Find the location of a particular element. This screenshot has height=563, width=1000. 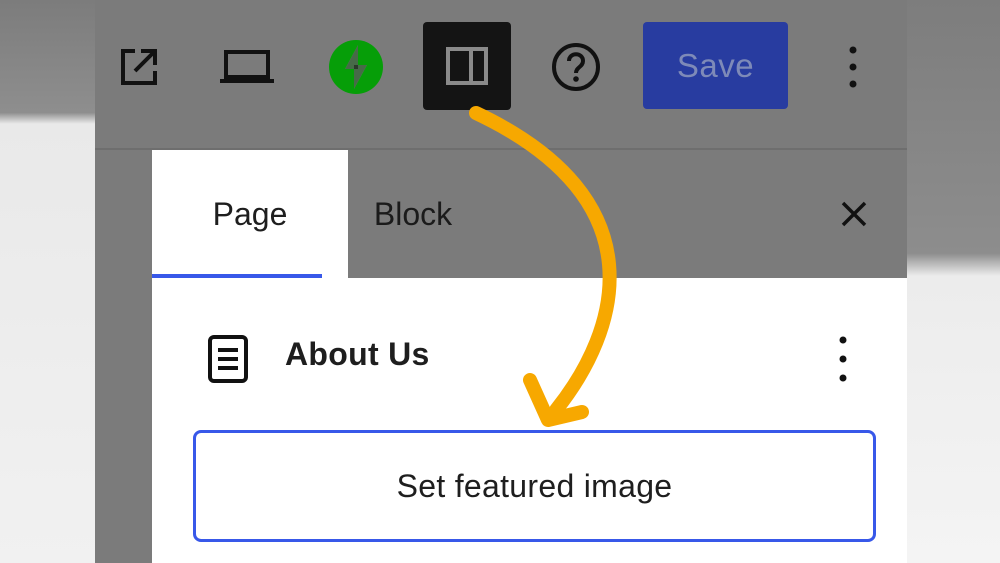

settings-sidebar-toggle is located at coordinates (467, 66).